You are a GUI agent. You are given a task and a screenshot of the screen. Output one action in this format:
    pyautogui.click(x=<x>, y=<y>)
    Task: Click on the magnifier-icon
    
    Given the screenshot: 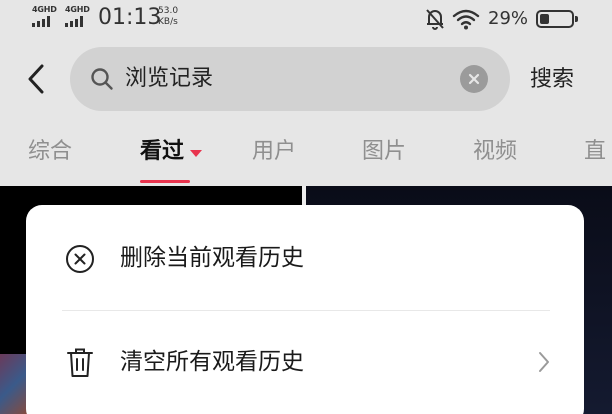 What is the action you would take?
    pyautogui.click(x=102, y=81)
    